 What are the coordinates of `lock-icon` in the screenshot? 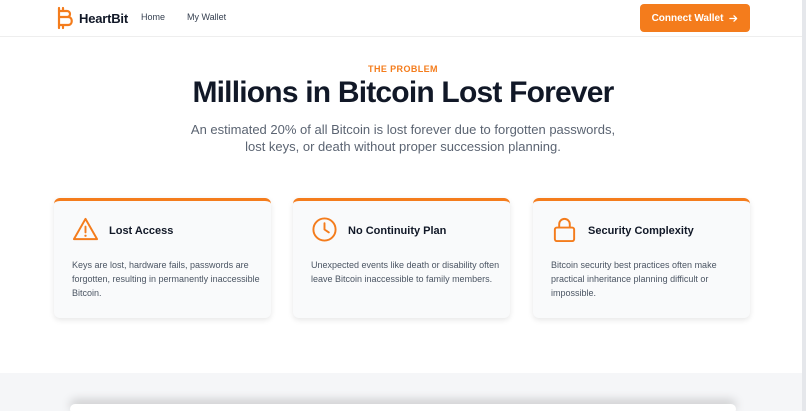 It's located at (564, 230).